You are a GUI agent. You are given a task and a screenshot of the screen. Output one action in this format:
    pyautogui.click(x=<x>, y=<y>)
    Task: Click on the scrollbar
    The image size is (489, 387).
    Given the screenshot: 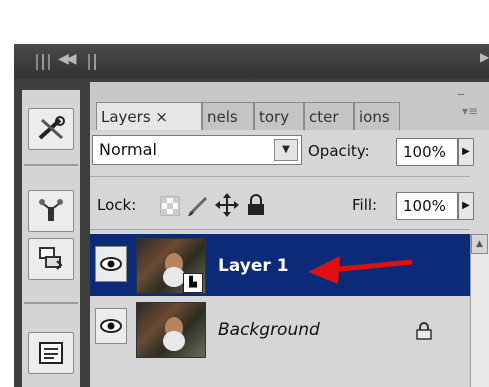 What is the action you would take?
    pyautogui.click(x=479, y=310)
    